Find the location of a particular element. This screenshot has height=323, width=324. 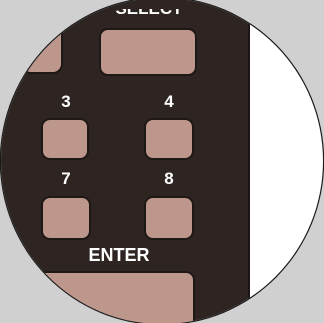

remote-control-edge is located at coordinates (249, 161).